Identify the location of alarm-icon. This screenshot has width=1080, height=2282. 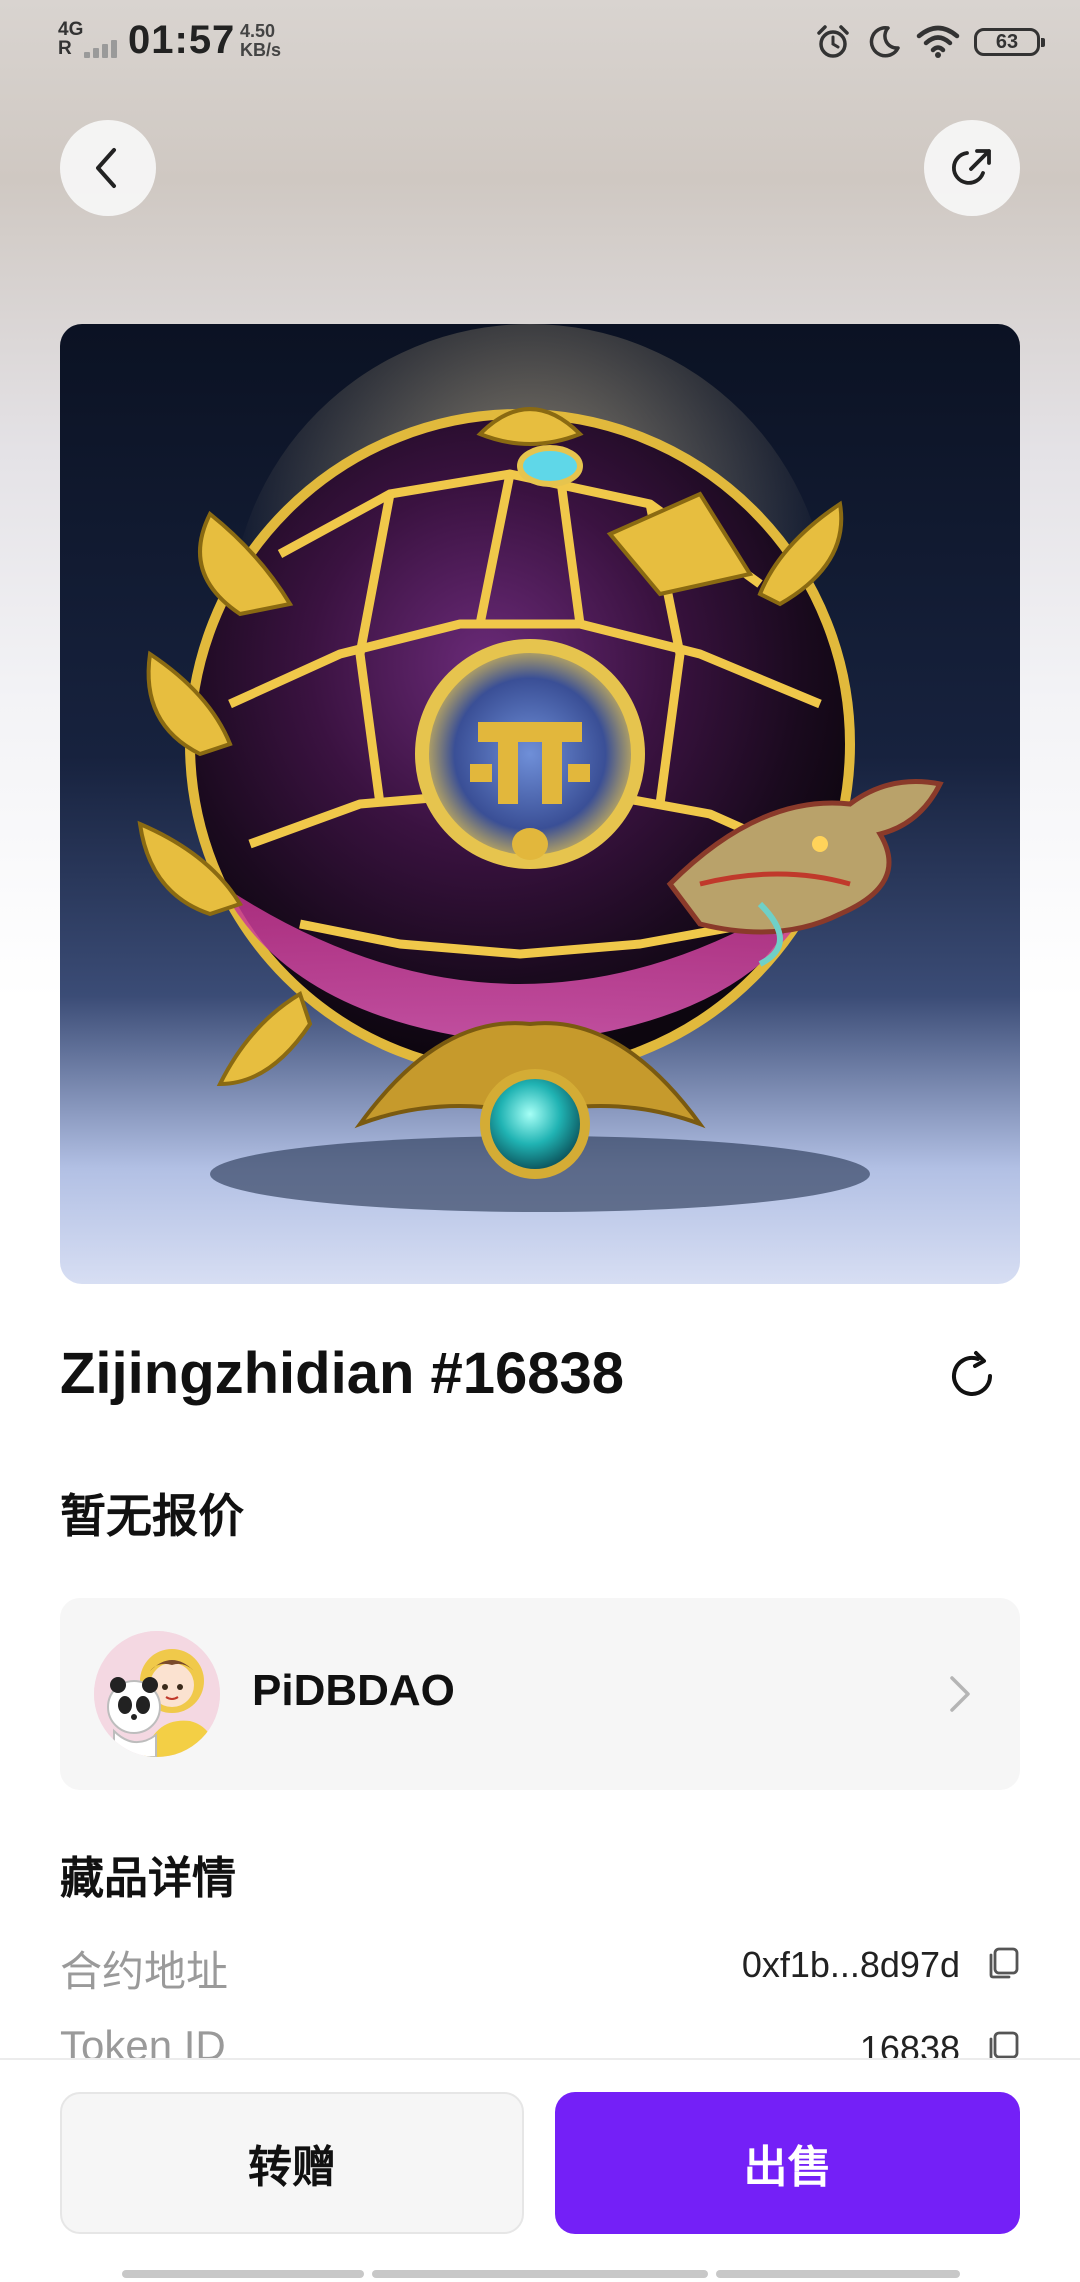
(833, 41).